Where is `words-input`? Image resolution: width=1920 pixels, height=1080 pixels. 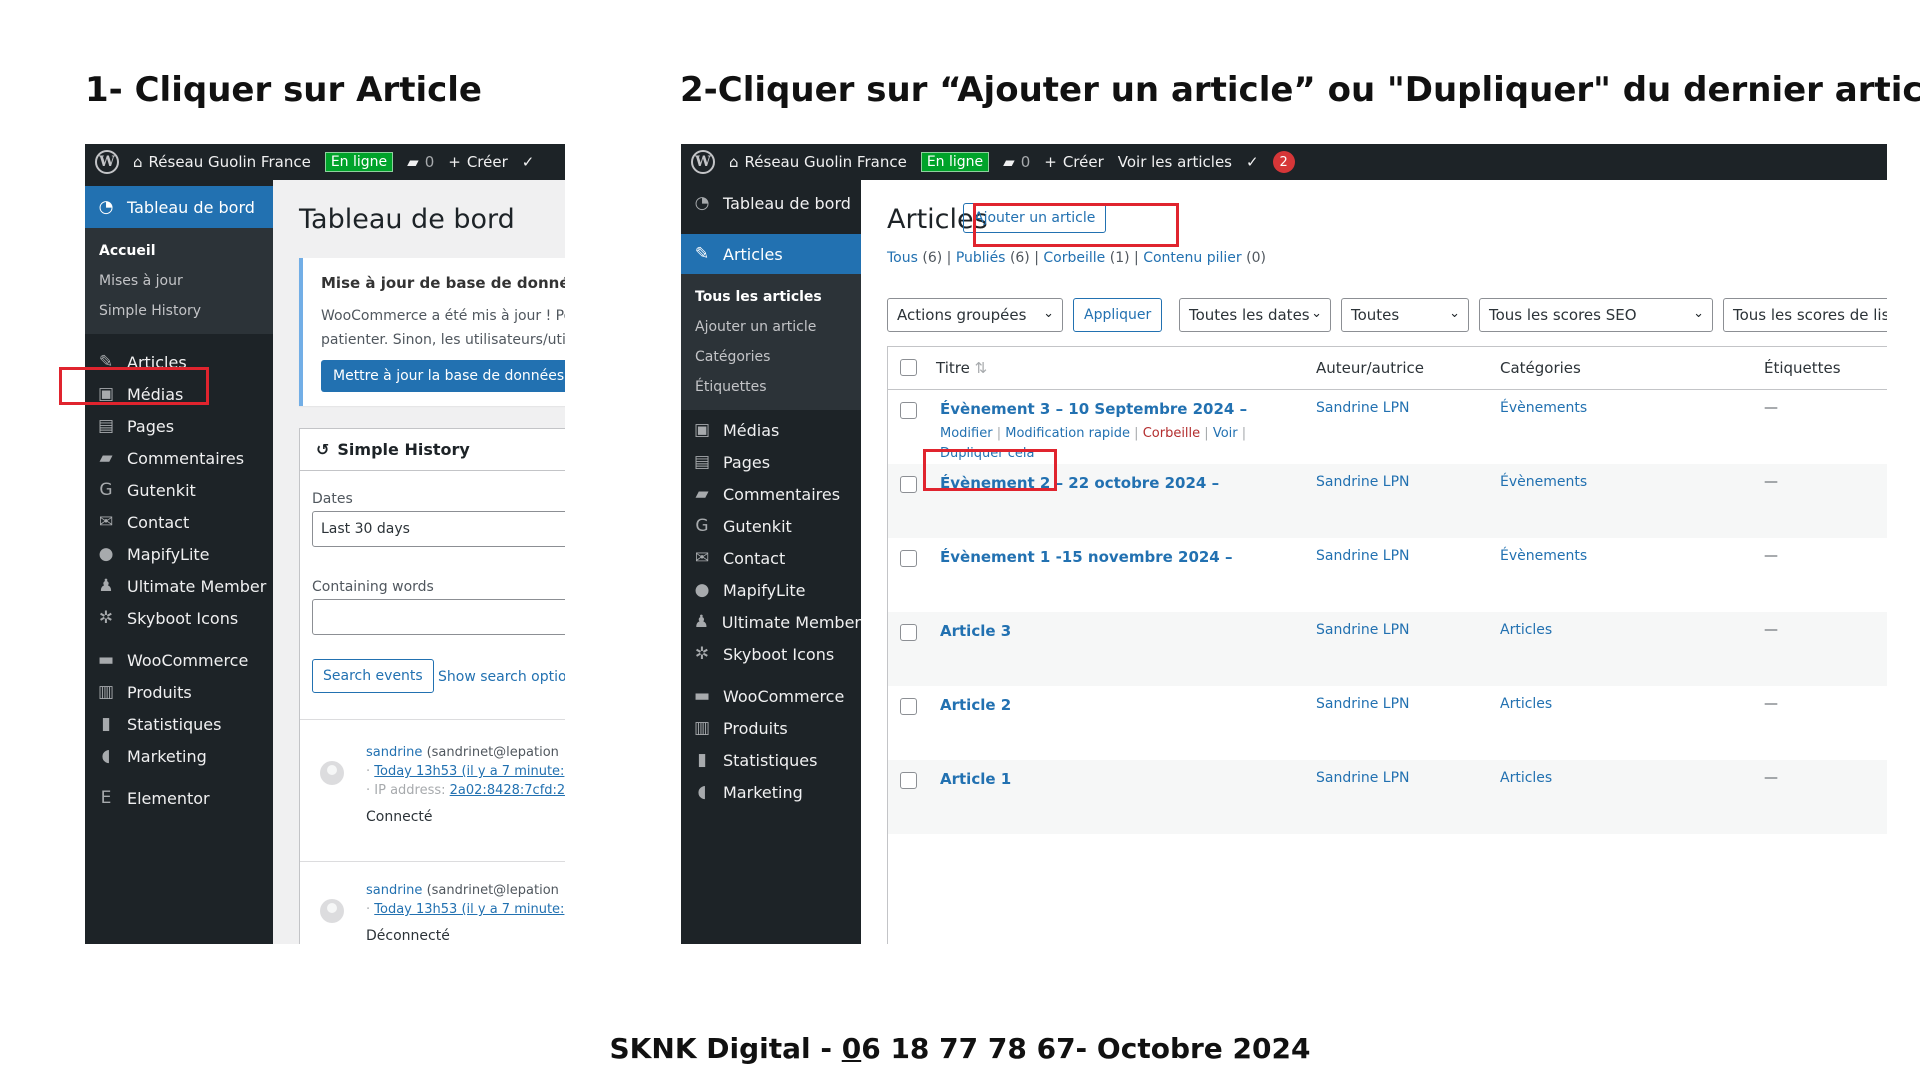 words-input is located at coordinates (438, 617).